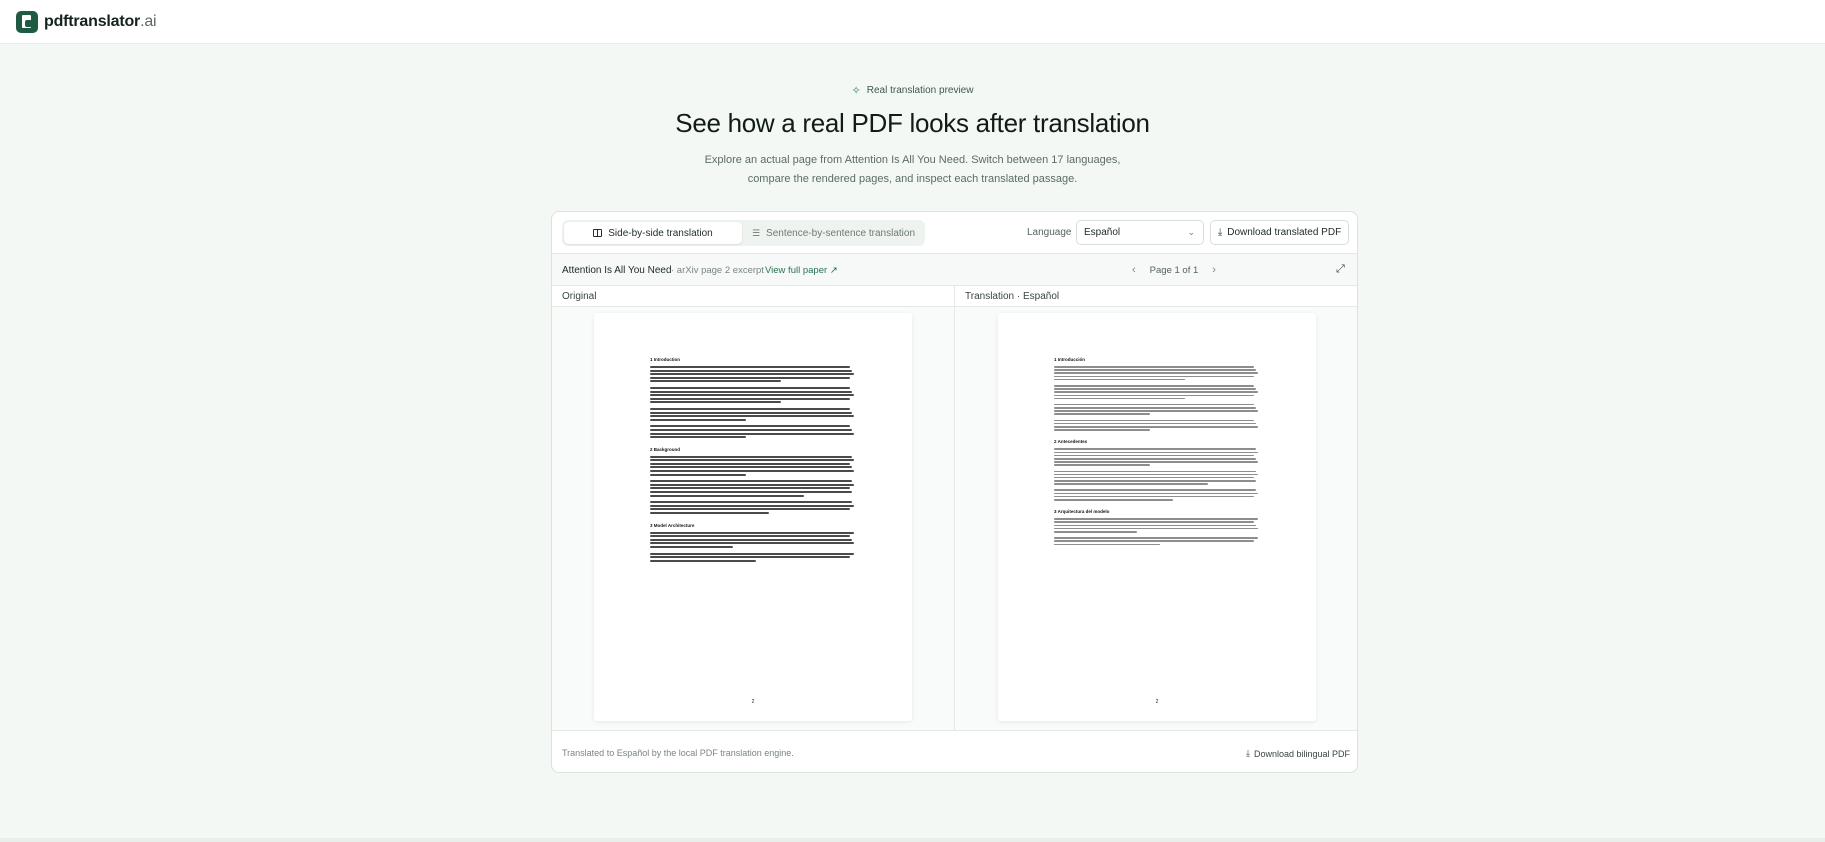  Describe the element at coordinates (717, 270) in the screenshot. I see `document-meta: · arXiv page 2 excerpt` at that location.